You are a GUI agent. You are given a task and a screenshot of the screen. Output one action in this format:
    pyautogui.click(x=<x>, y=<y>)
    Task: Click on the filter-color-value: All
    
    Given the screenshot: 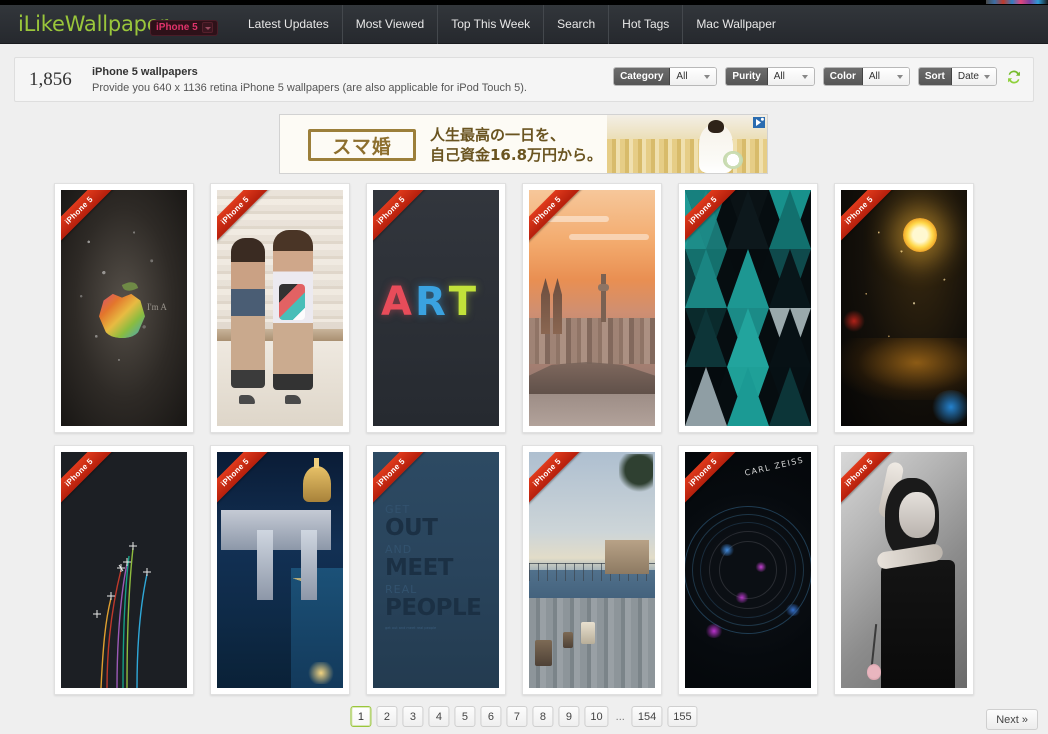 What is the action you would take?
    pyautogui.click(x=885, y=76)
    